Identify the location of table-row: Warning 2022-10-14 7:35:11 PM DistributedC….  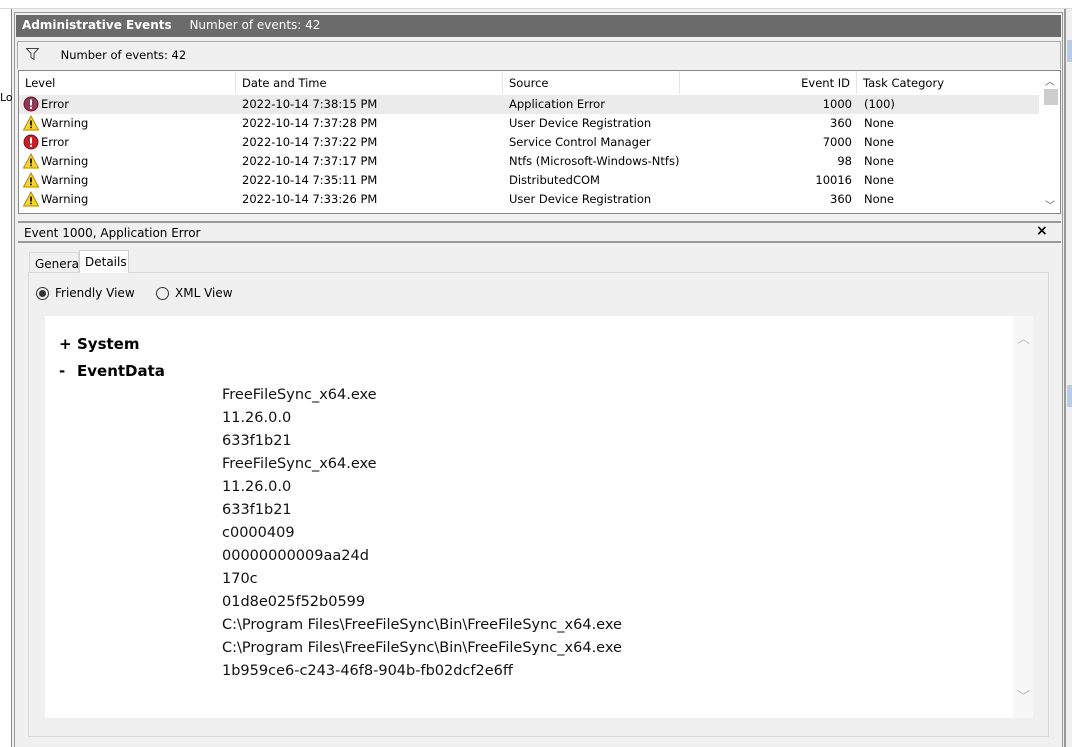
(529, 180).